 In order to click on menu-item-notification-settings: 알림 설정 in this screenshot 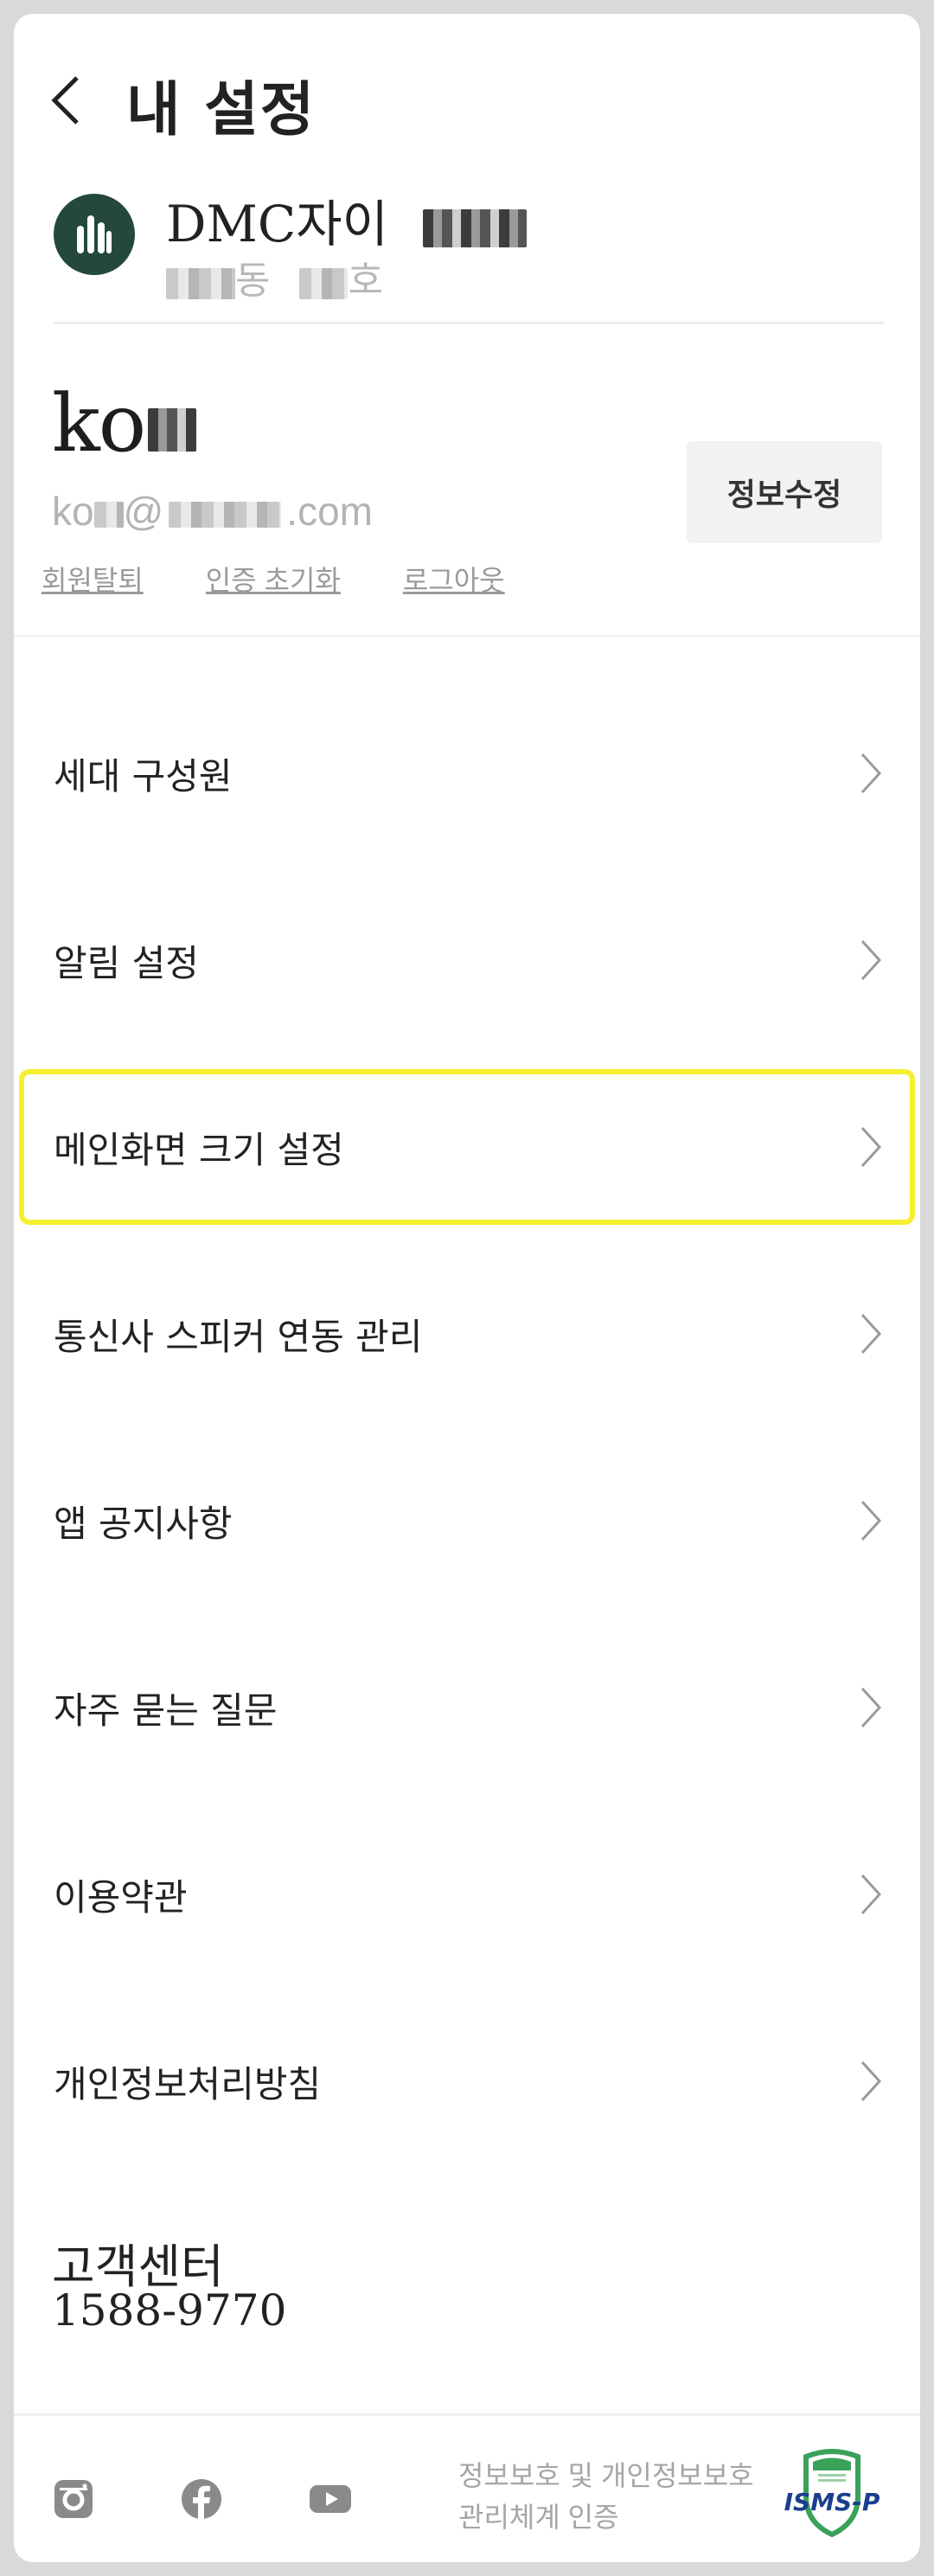, I will do `click(467, 960)`.